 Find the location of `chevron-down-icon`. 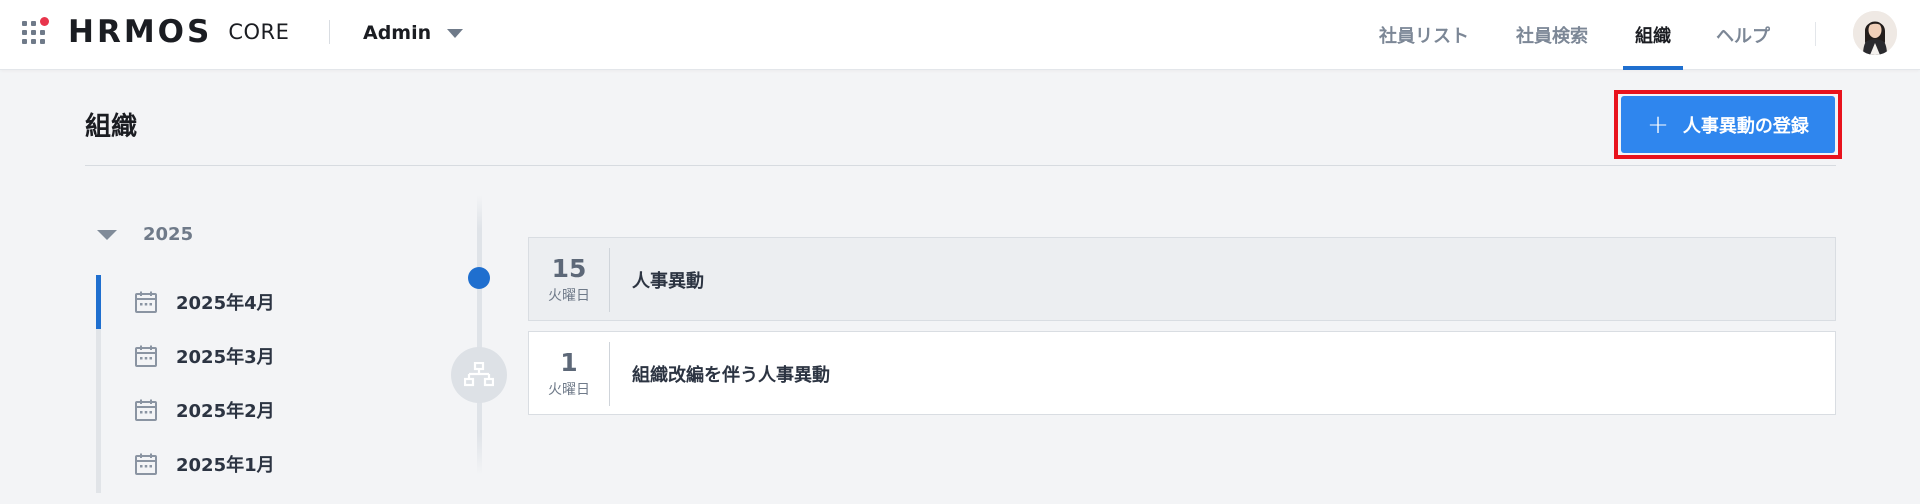

chevron-down-icon is located at coordinates (455, 33).